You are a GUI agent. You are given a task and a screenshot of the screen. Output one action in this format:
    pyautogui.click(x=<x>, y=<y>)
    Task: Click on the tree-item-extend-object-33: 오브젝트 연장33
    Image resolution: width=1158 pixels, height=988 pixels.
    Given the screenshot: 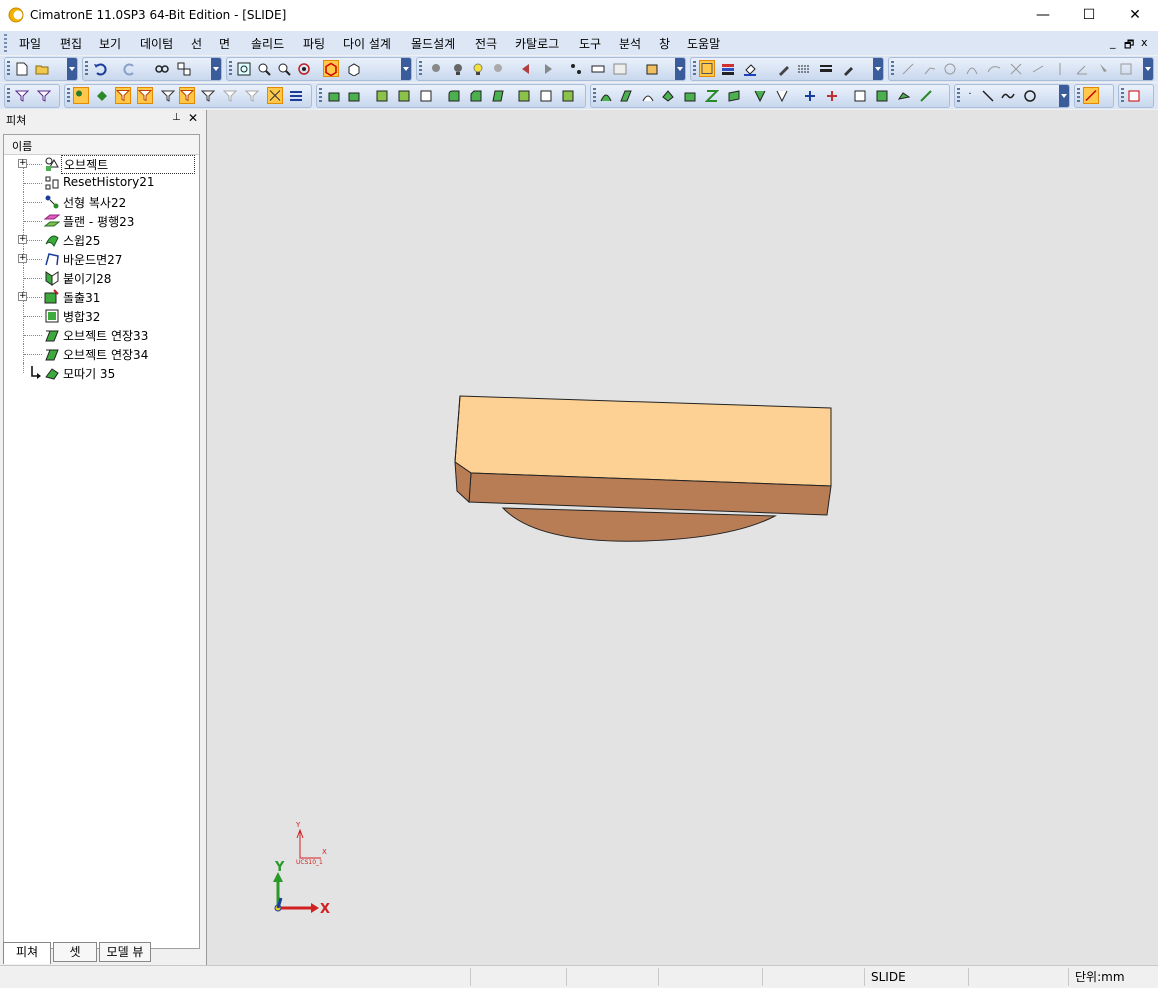 What is the action you would take?
    pyautogui.click(x=101, y=334)
    